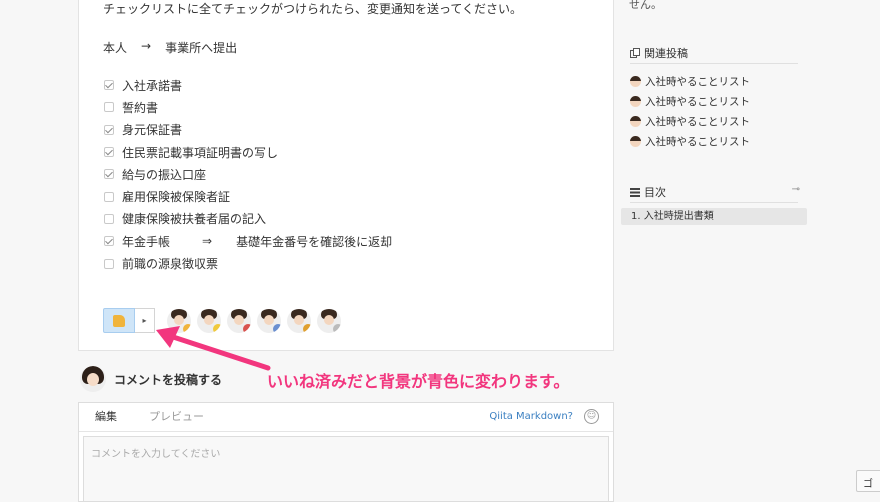  I want to click on intro-text: チェックリストに全てチェックがつけられたら、変更通知を送ってください。, so click(313, 9).